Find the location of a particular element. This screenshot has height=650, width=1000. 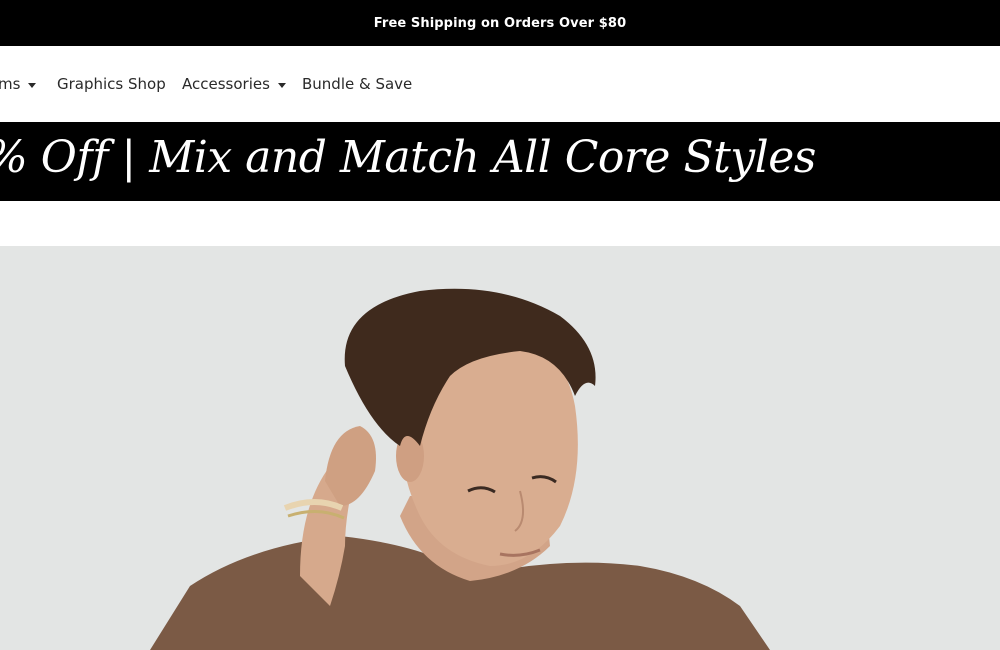

nav-item-graphics-shop: Graphics Shop is located at coordinates (111, 84).